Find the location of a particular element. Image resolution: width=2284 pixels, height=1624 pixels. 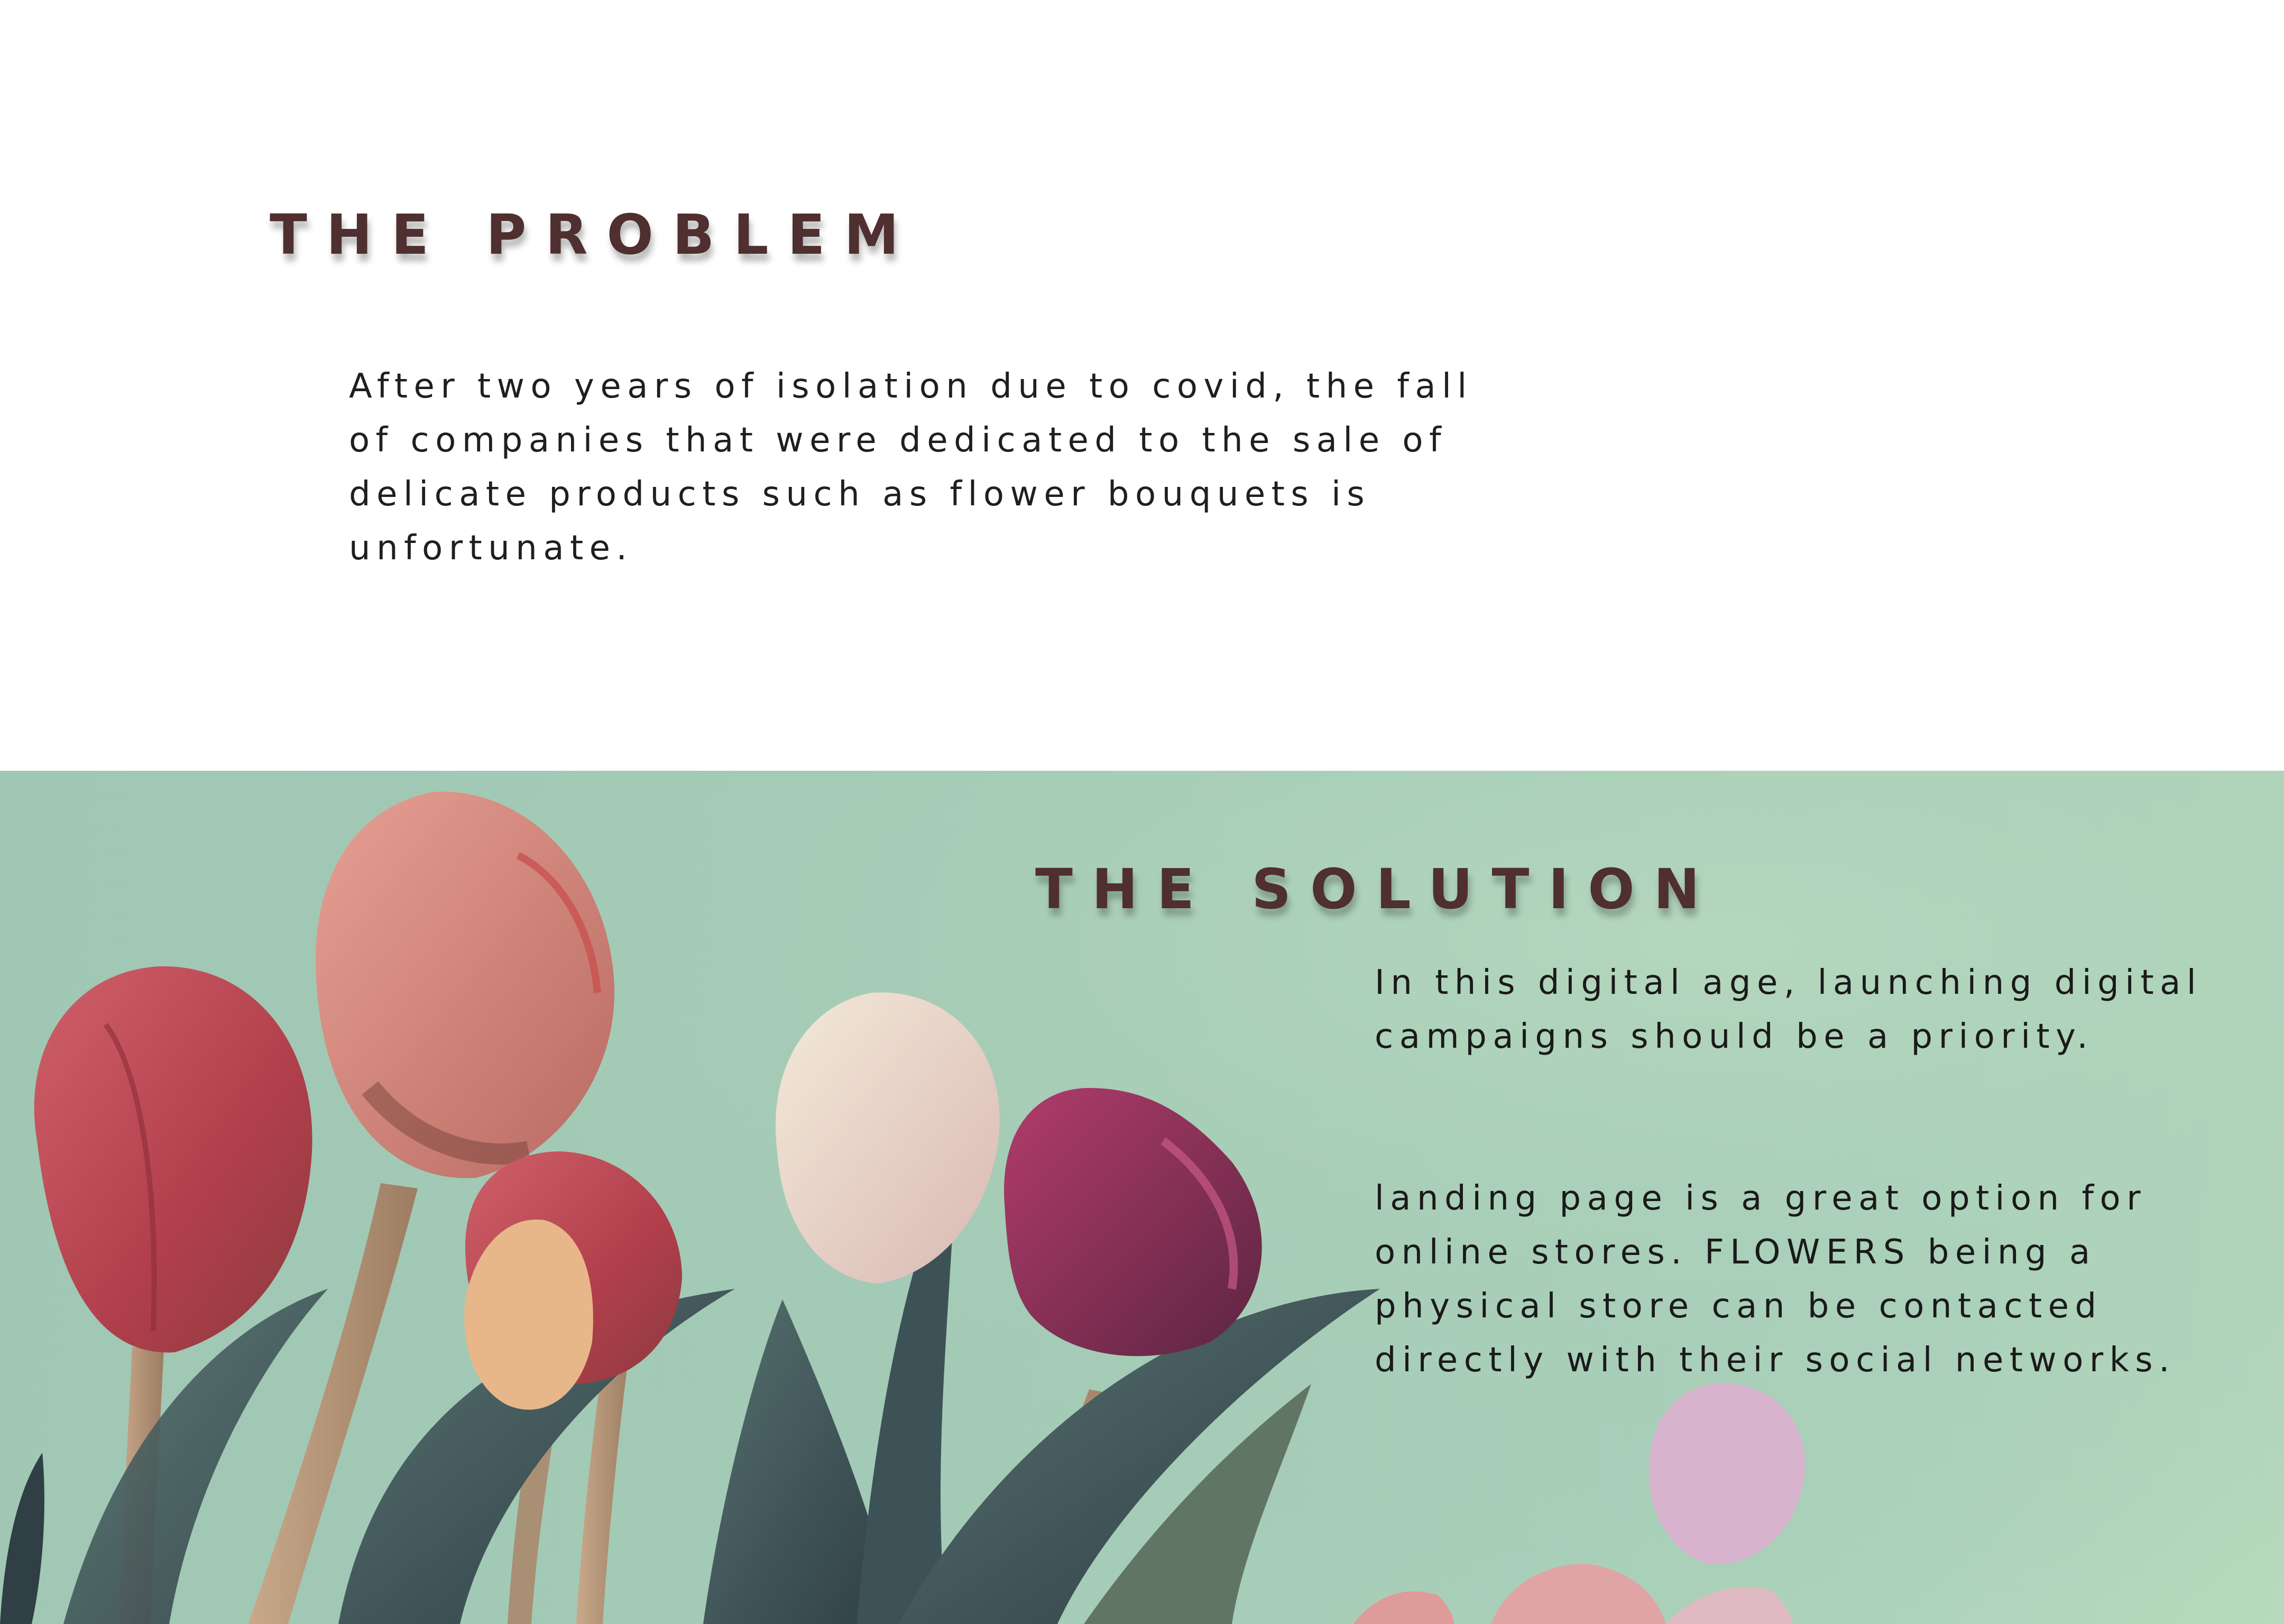

problem-title: THE PROBLEM is located at coordinates (594, 234).